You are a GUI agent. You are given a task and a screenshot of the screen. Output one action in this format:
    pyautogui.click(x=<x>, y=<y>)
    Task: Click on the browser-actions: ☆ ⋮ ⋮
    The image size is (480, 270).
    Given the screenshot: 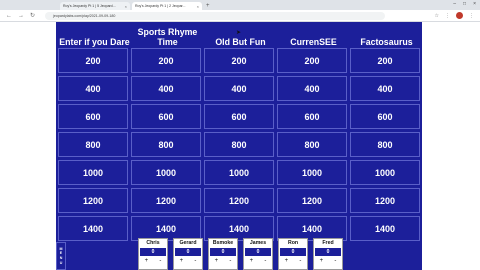 What is the action you would take?
    pyautogui.click(x=454, y=15)
    